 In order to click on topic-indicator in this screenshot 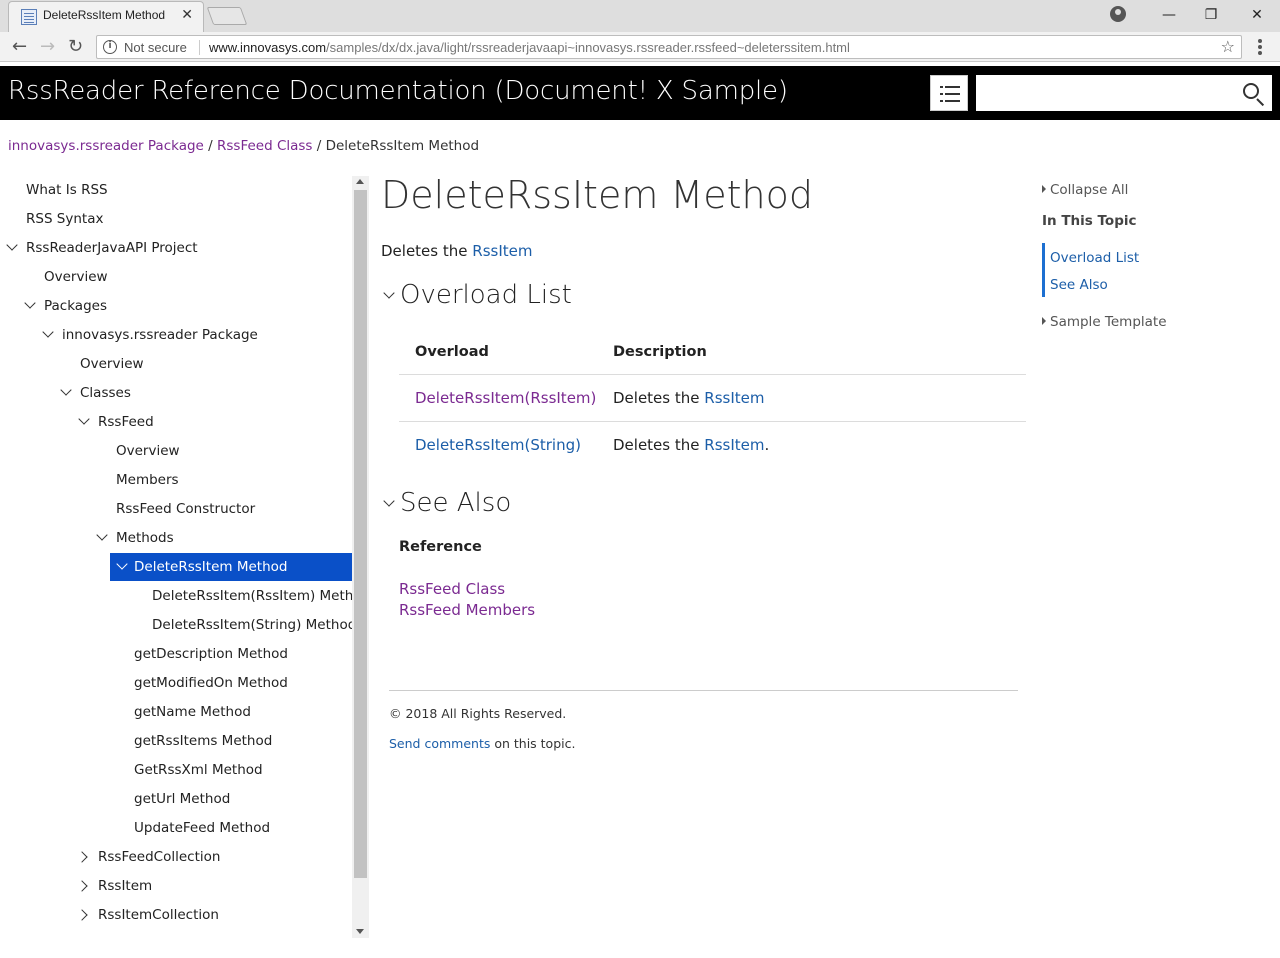, I will do `click(1043, 270)`.